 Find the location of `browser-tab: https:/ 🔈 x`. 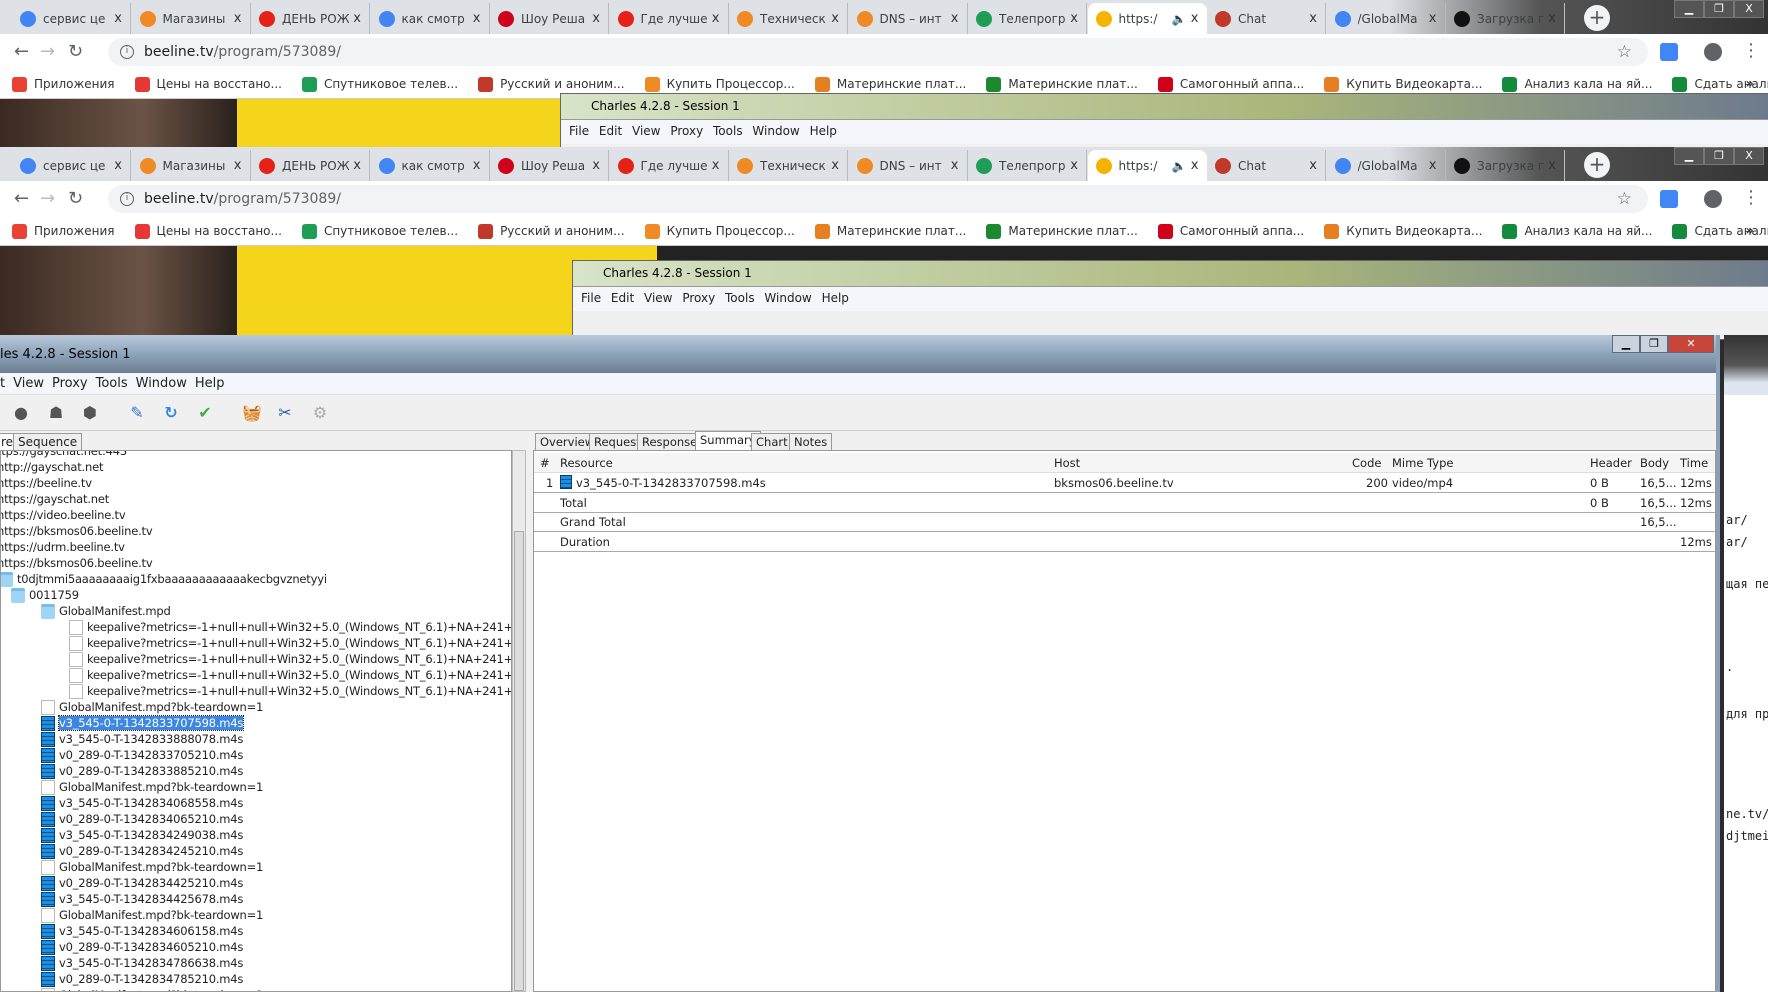

browser-tab: https:/ 🔈 x is located at coordinates (1147, 165).